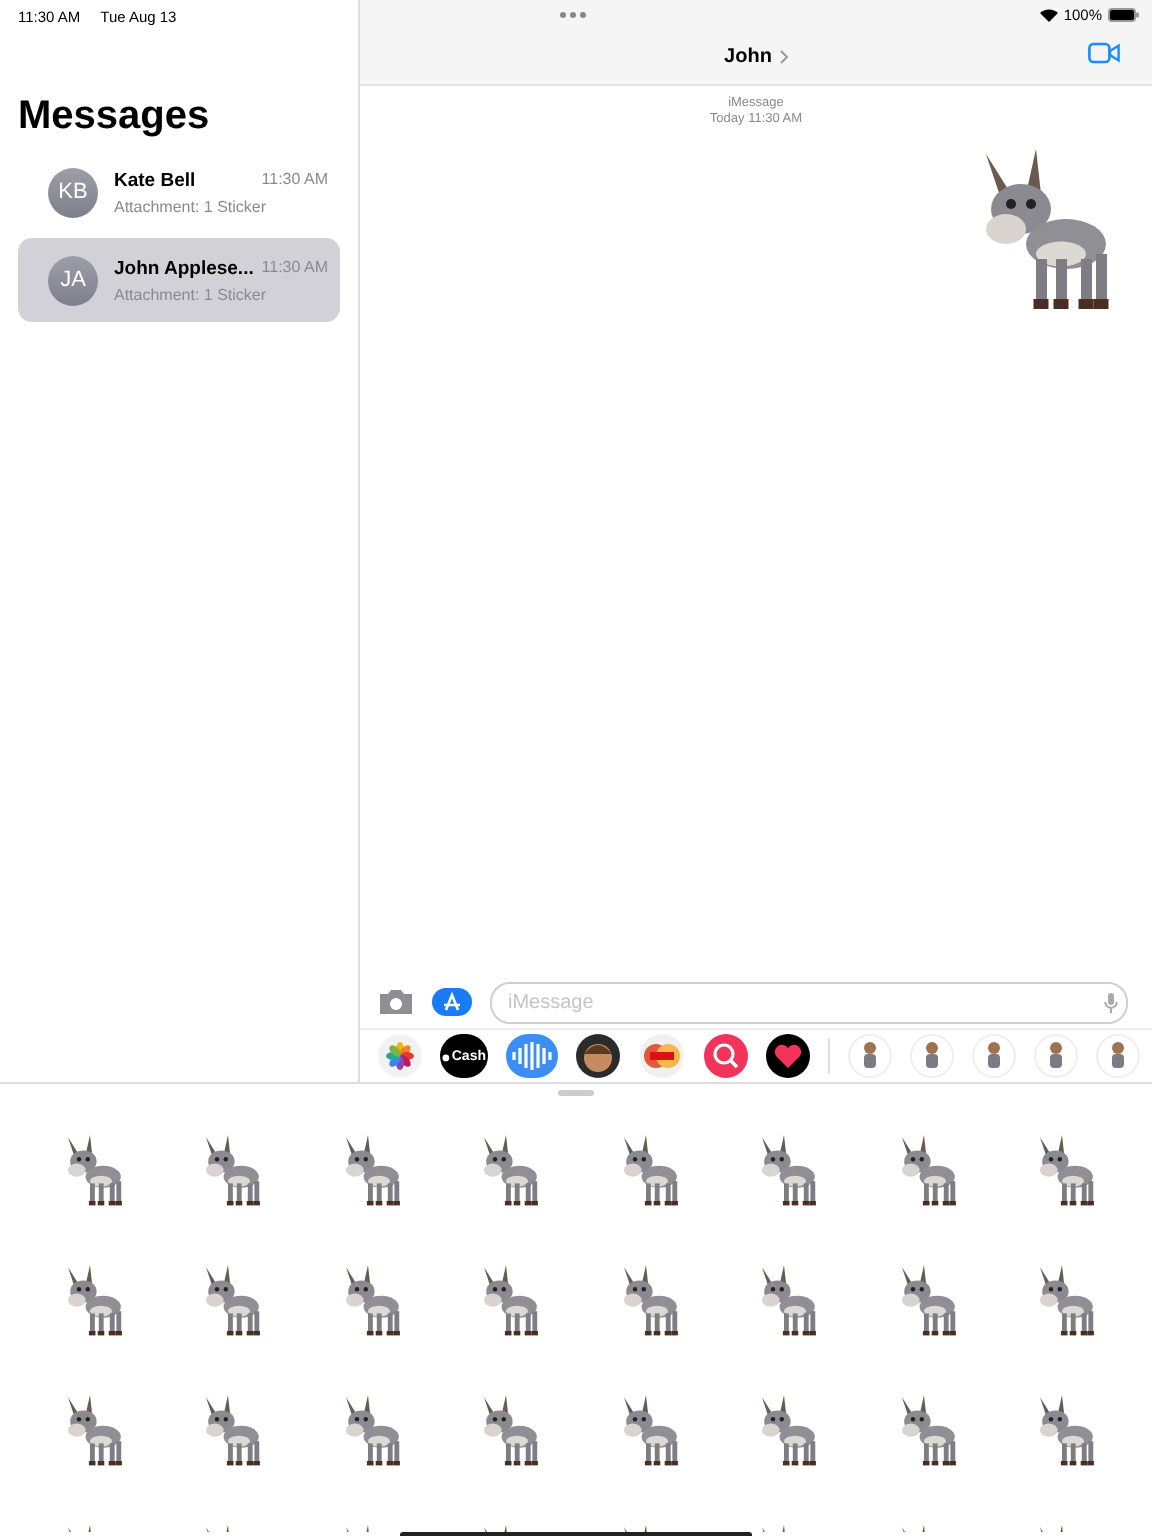 The height and width of the screenshot is (1536, 1152). What do you see at coordinates (1104, 53) in the screenshot?
I see `video-camera-icon` at bounding box center [1104, 53].